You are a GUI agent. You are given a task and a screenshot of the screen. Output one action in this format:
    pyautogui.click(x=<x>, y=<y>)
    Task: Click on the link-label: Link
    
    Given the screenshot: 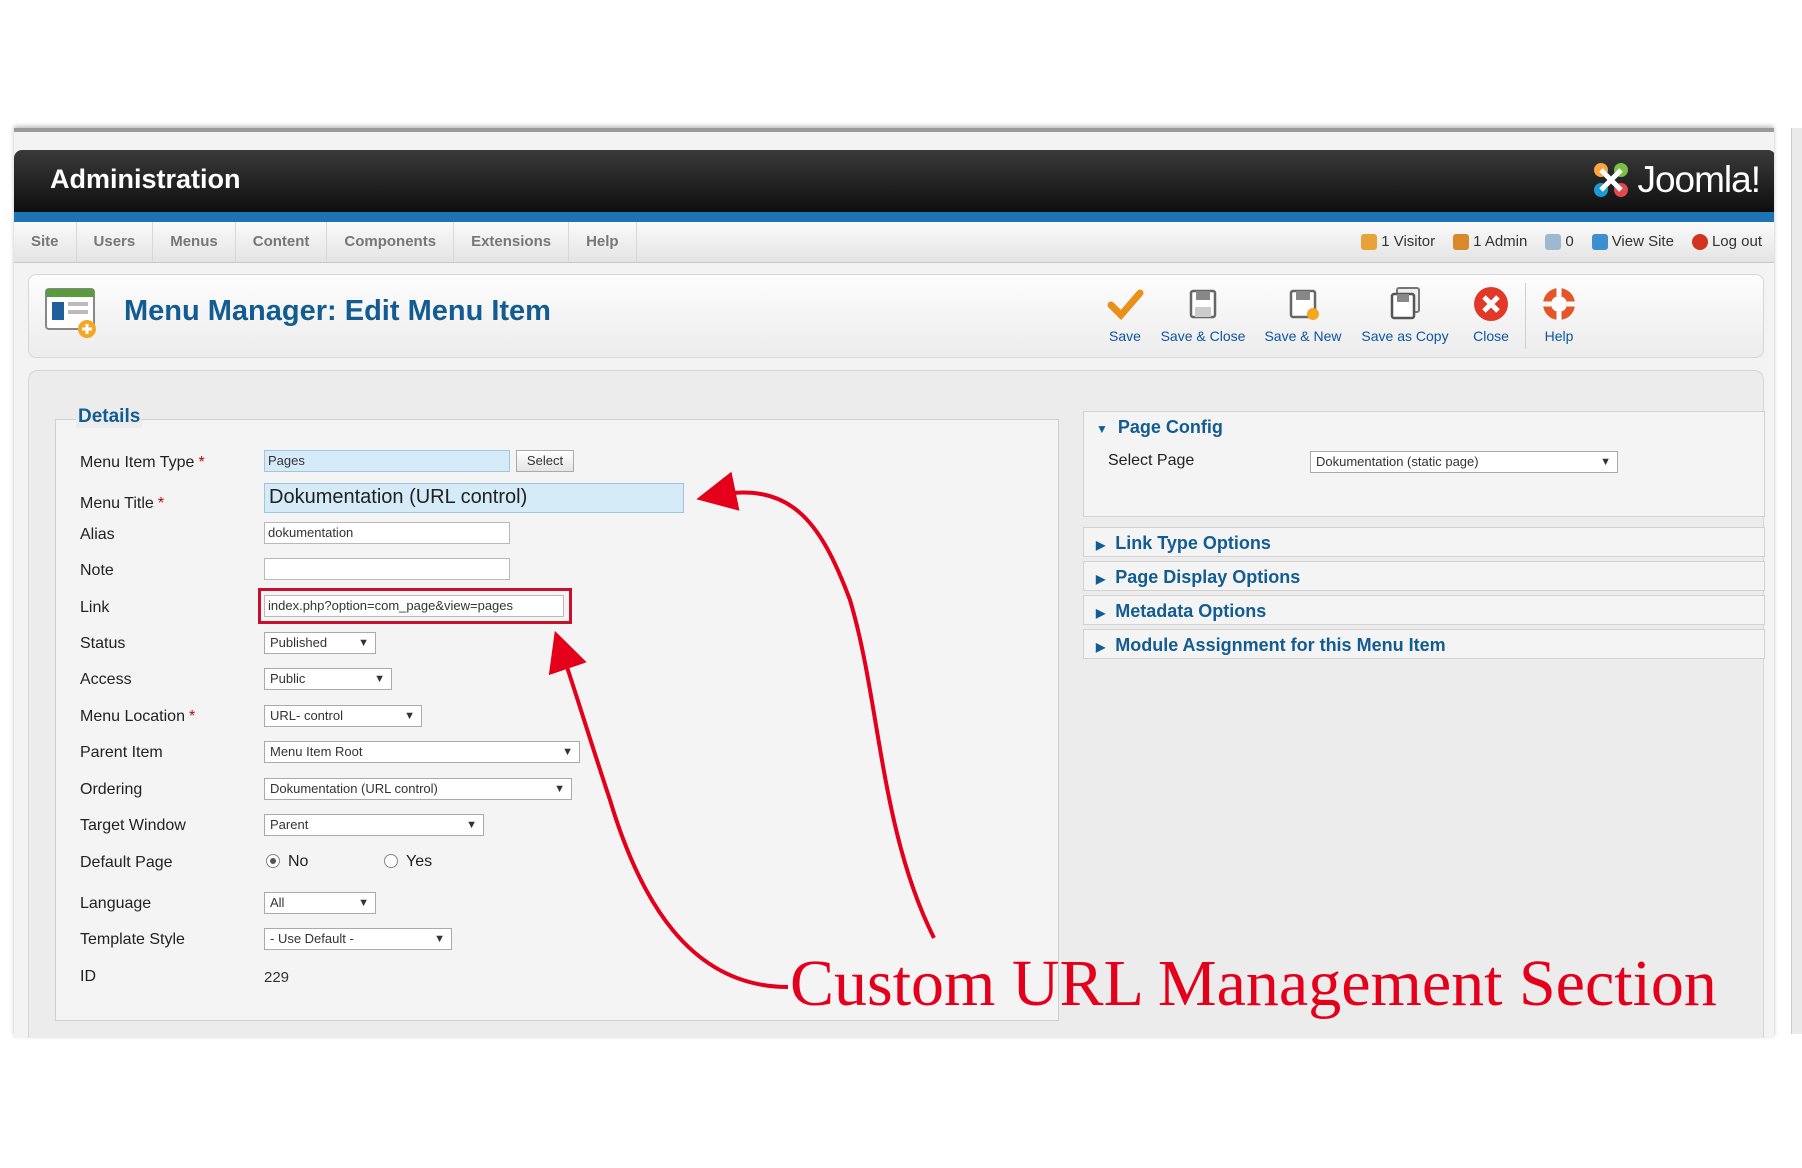 What is the action you would take?
    pyautogui.click(x=95, y=607)
    